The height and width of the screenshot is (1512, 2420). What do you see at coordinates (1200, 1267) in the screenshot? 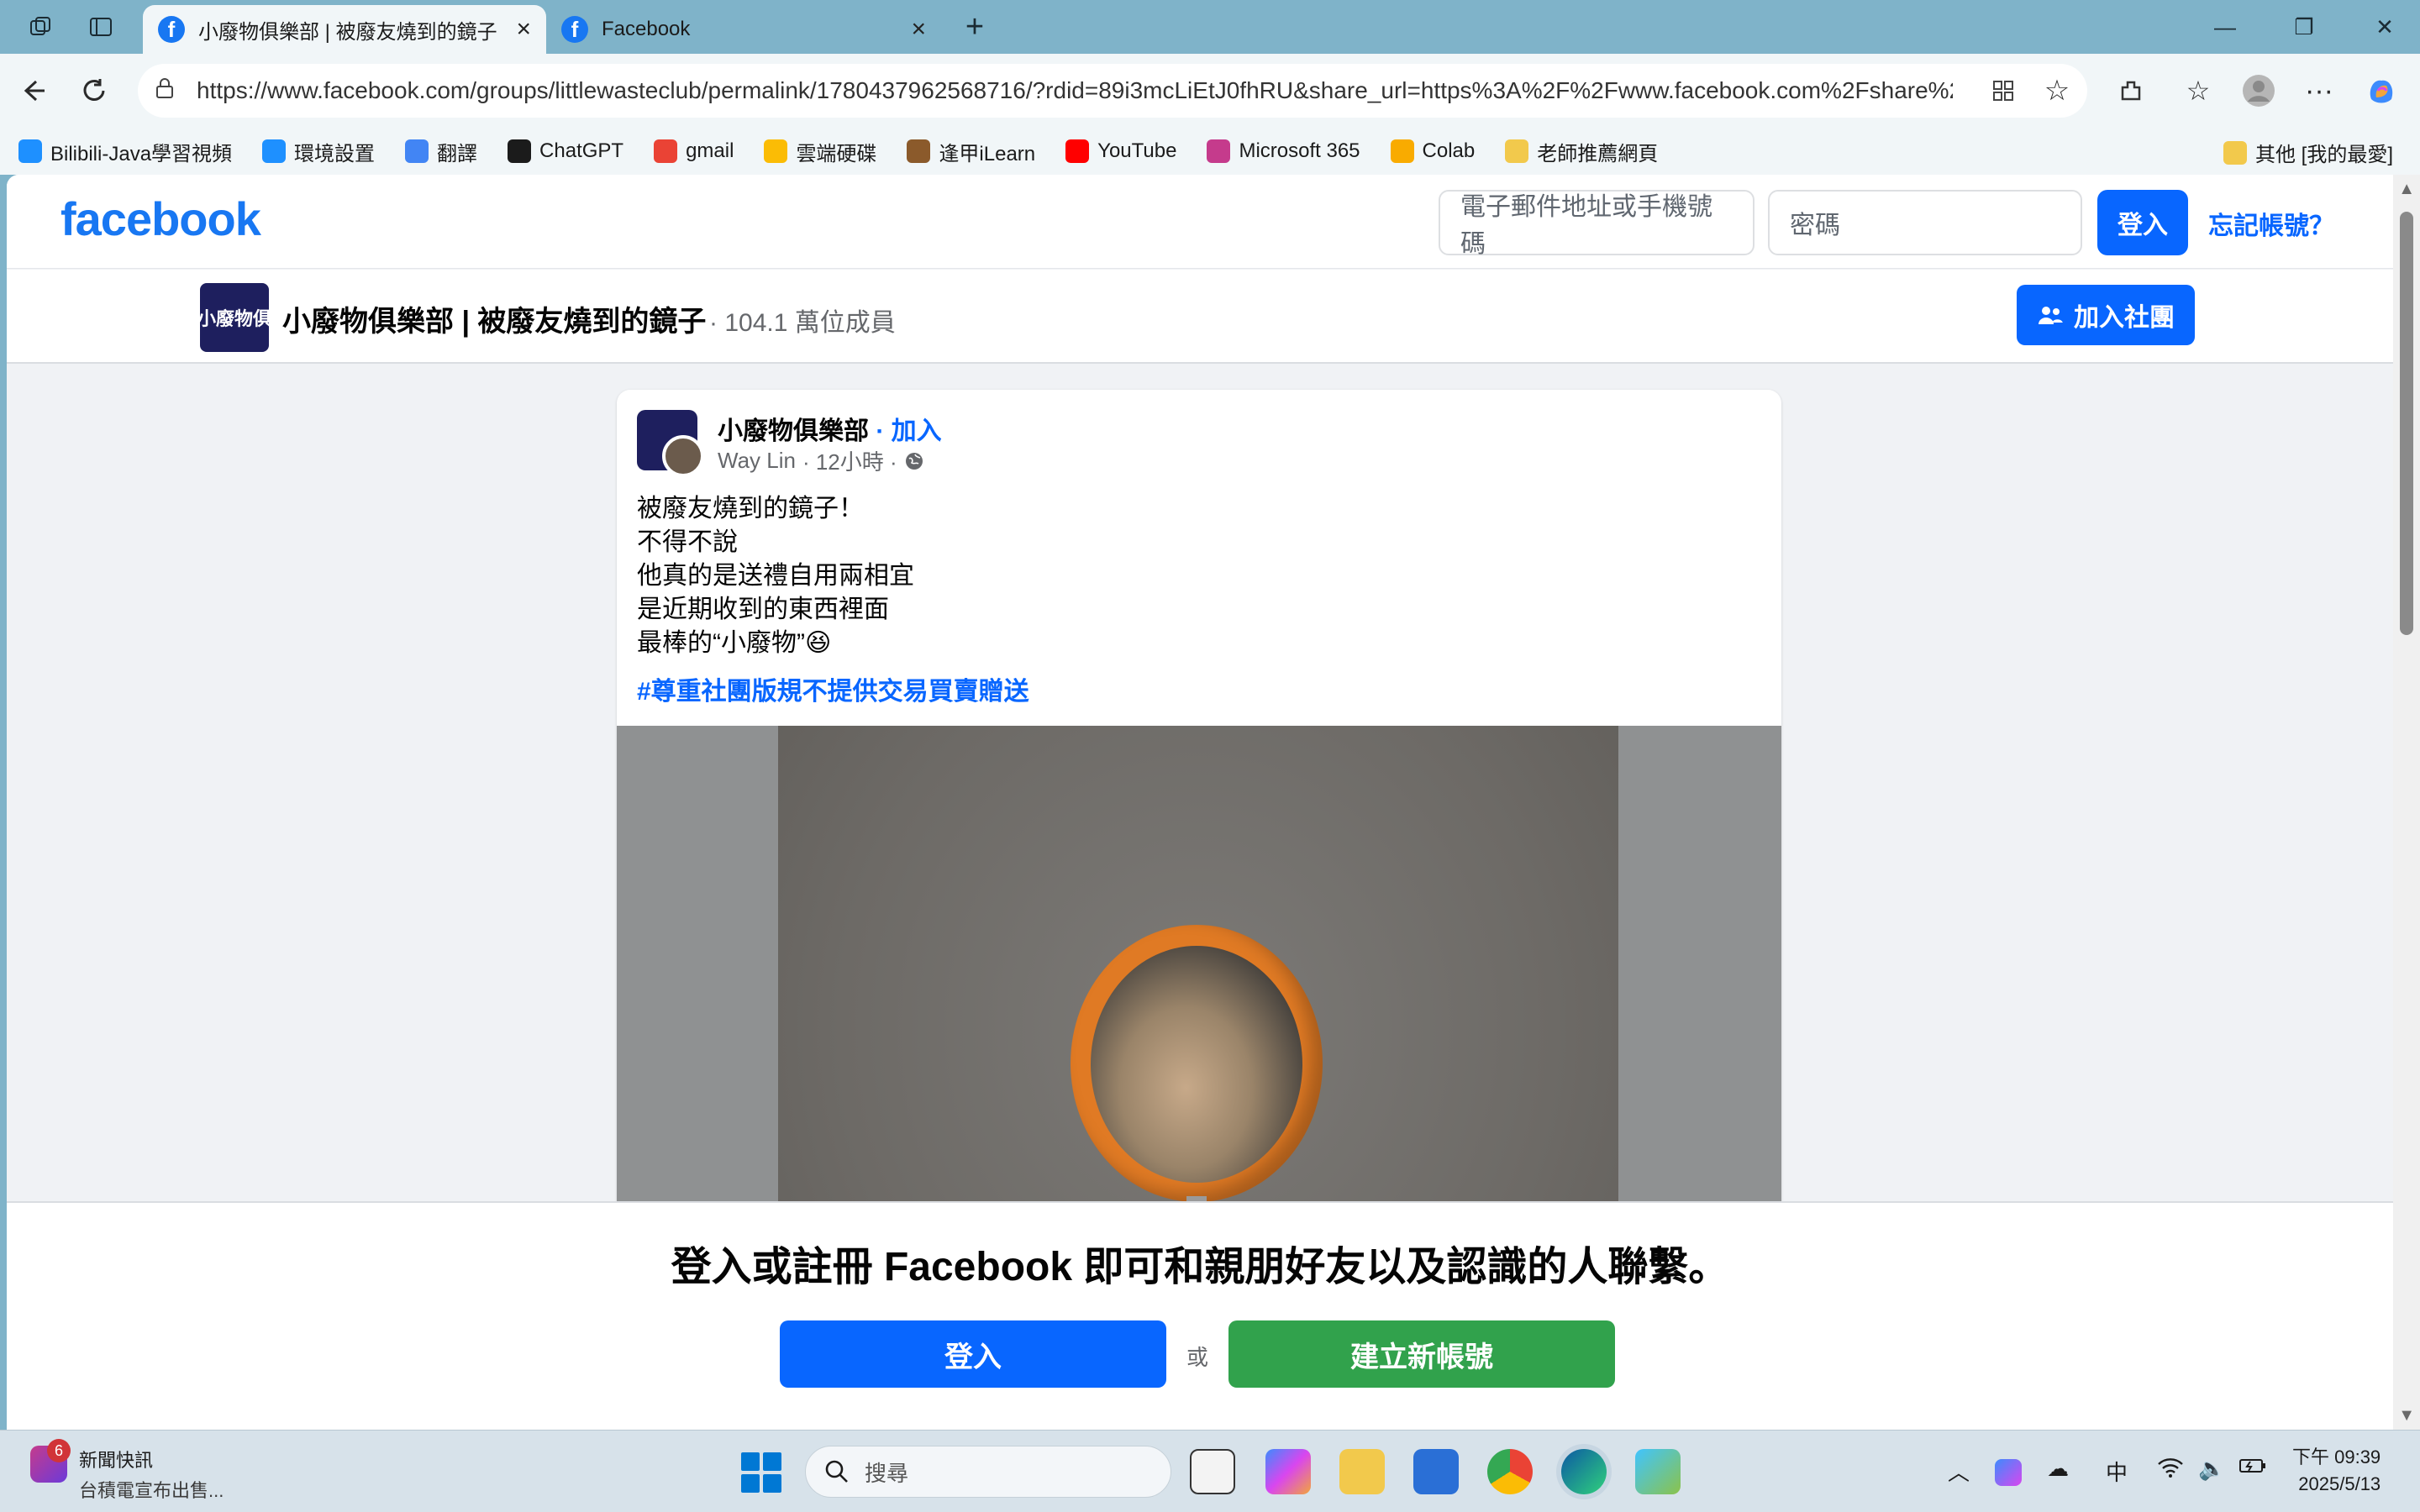
I see `banner-text: 登入或註冊 Facebook 即可和親朋好友以及認識的人聯繫。` at bounding box center [1200, 1267].